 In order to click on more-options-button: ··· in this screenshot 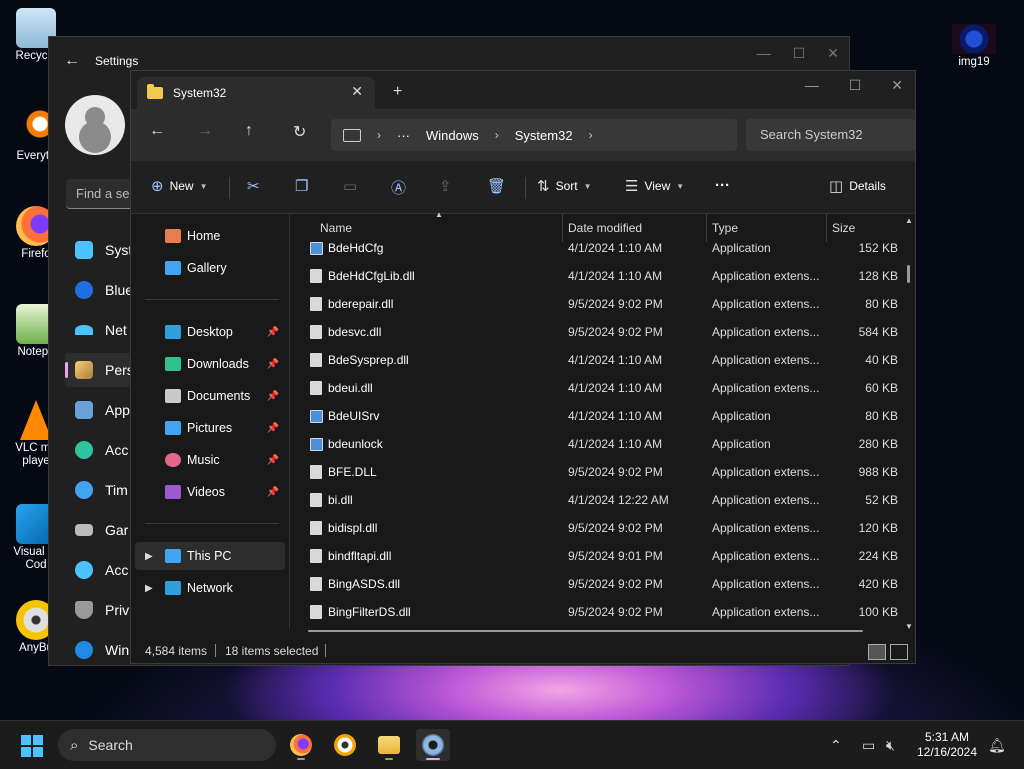, I will do `click(722, 185)`.